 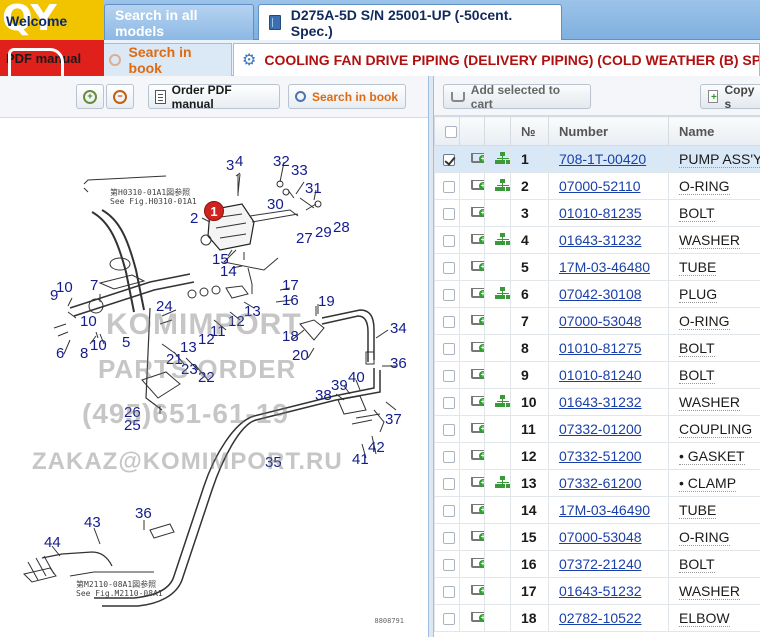 What do you see at coordinates (602, 159) in the screenshot?
I see `part-number-link: 708-1T-00420` at bounding box center [602, 159].